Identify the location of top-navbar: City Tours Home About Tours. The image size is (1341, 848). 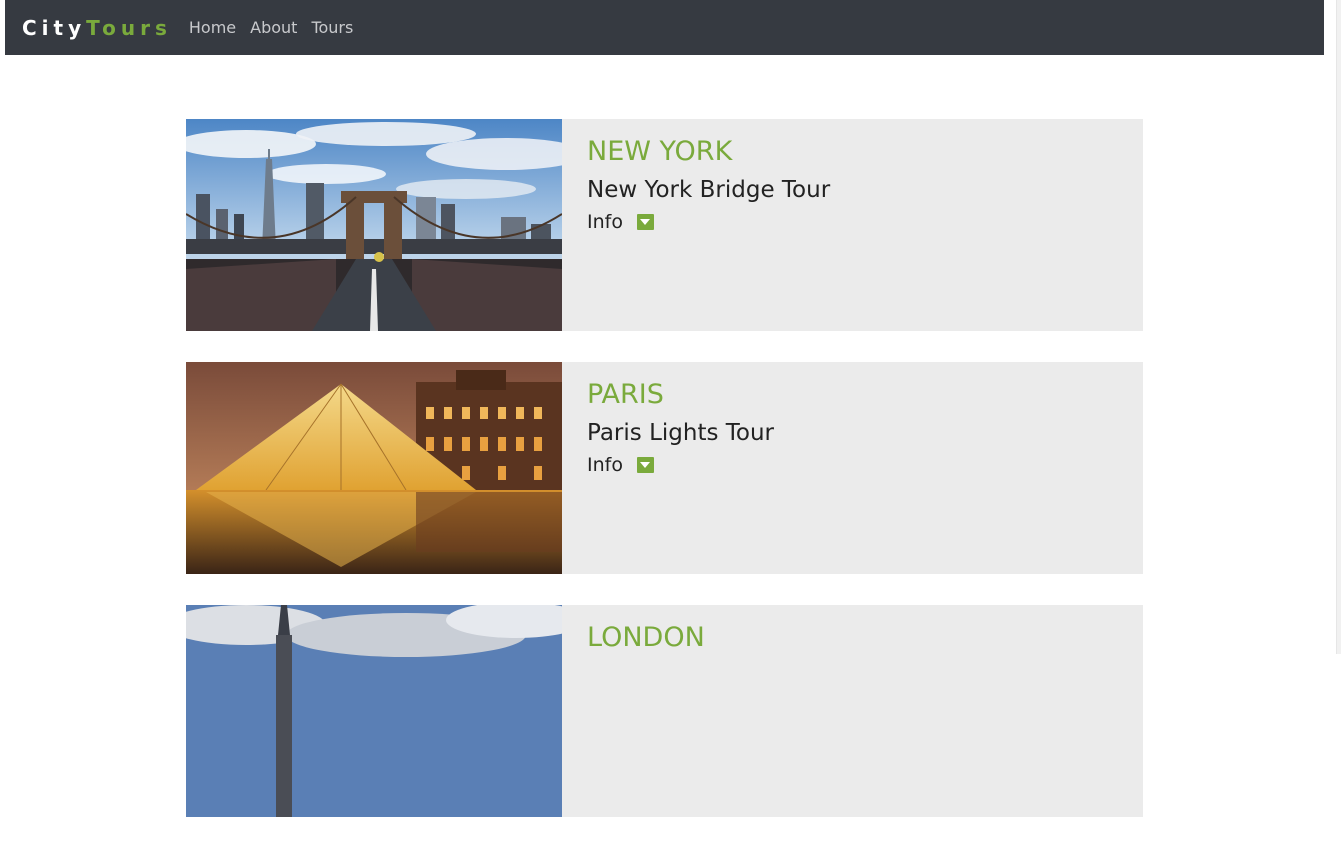
(664, 27).